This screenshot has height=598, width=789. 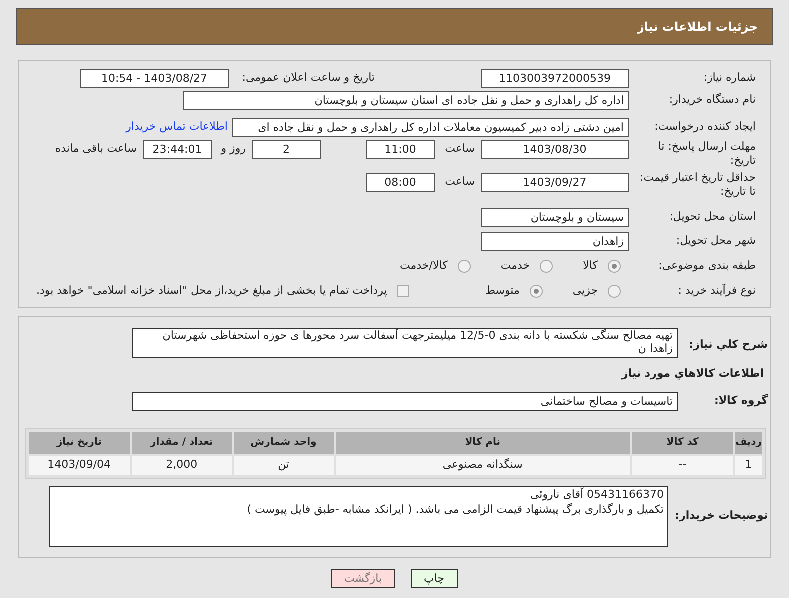 What do you see at coordinates (729, 78) in the screenshot?
I see `field-label: شماره نیاز:` at bounding box center [729, 78].